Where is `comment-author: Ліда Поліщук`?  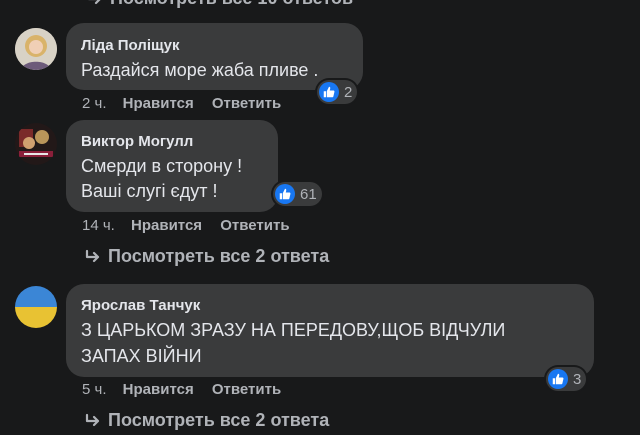 comment-author: Ліда Поліщук is located at coordinates (130, 45).